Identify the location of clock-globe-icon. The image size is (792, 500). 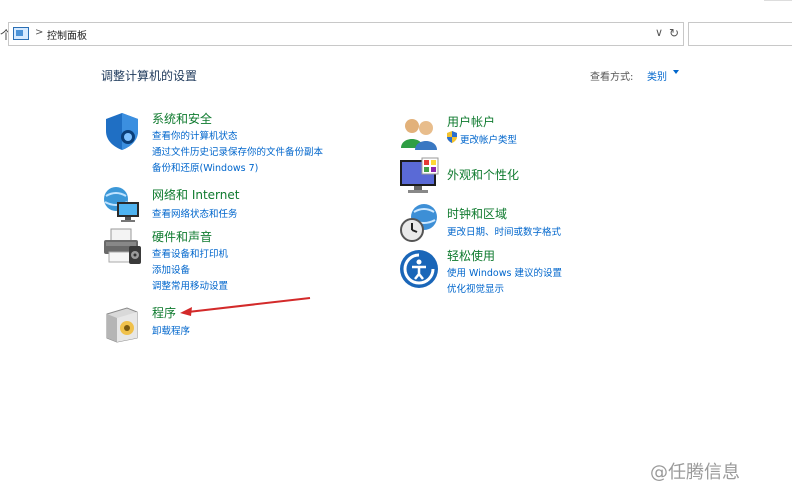
(419, 223).